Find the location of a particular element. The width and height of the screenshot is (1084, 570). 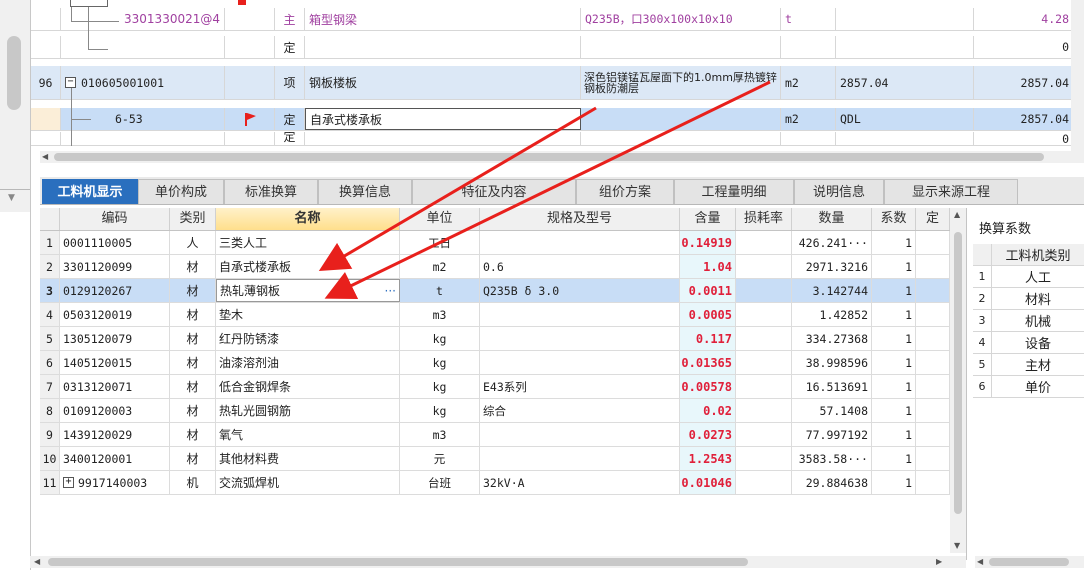

panel-item: 2 材料 is located at coordinates (1028, 299).